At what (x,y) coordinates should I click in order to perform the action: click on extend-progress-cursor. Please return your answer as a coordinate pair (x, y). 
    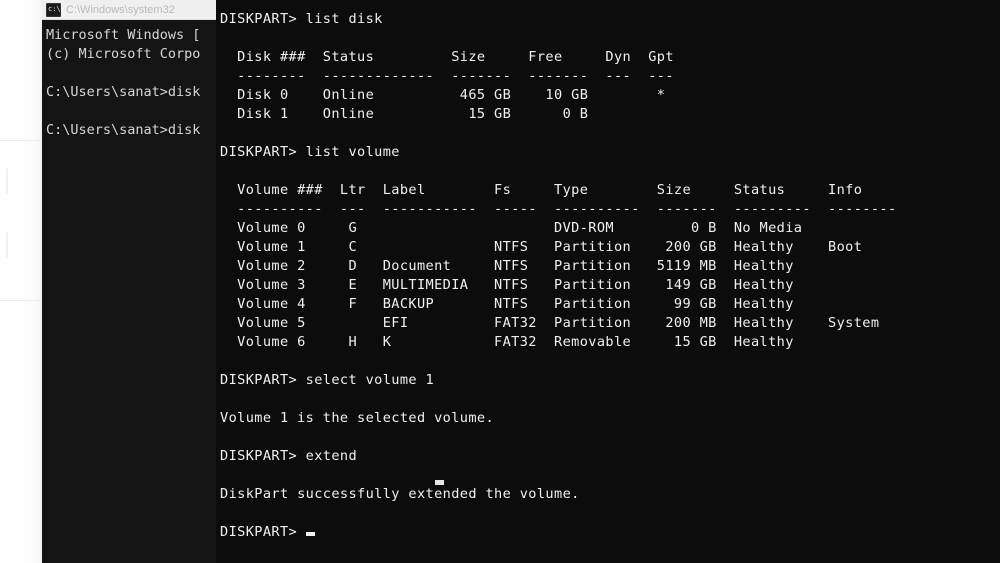
    Looking at the image, I should click on (439, 482).